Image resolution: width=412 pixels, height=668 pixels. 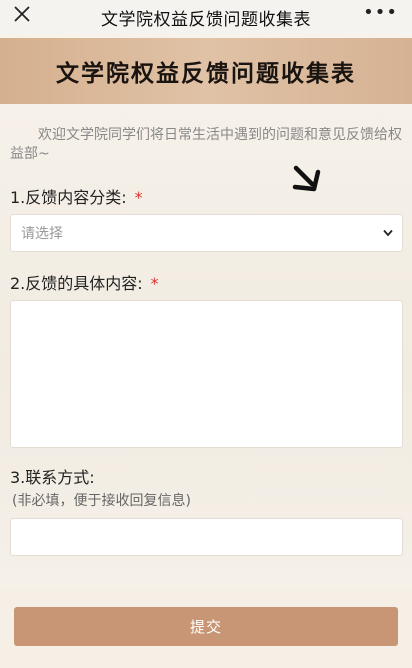 I want to click on form-intro: 欢迎文学院同学们将日常生活中遇到的问题和意见反馈给权益部~, so click(x=206, y=144).